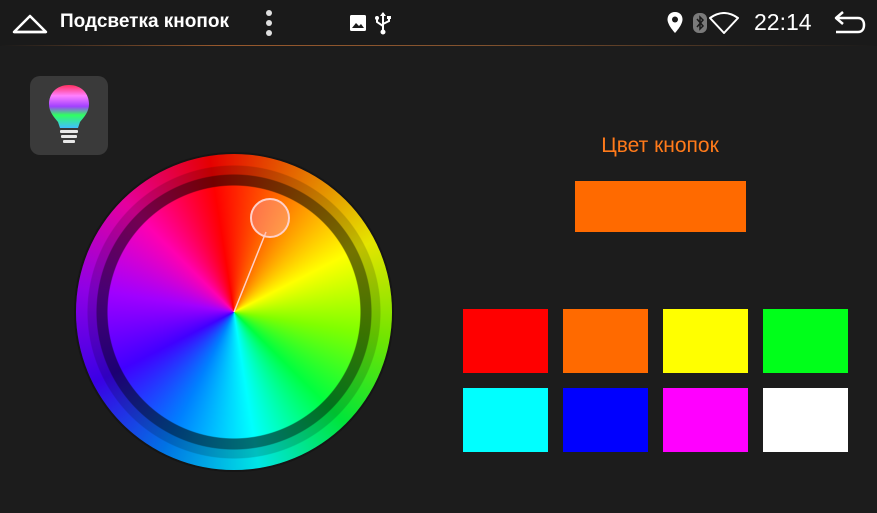 The height and width of the screenshot is (513, 877). What do you see at coordinates (270, 218) in the screenshot?
I see `color-selector-handle` at bounding box center [270, 218].